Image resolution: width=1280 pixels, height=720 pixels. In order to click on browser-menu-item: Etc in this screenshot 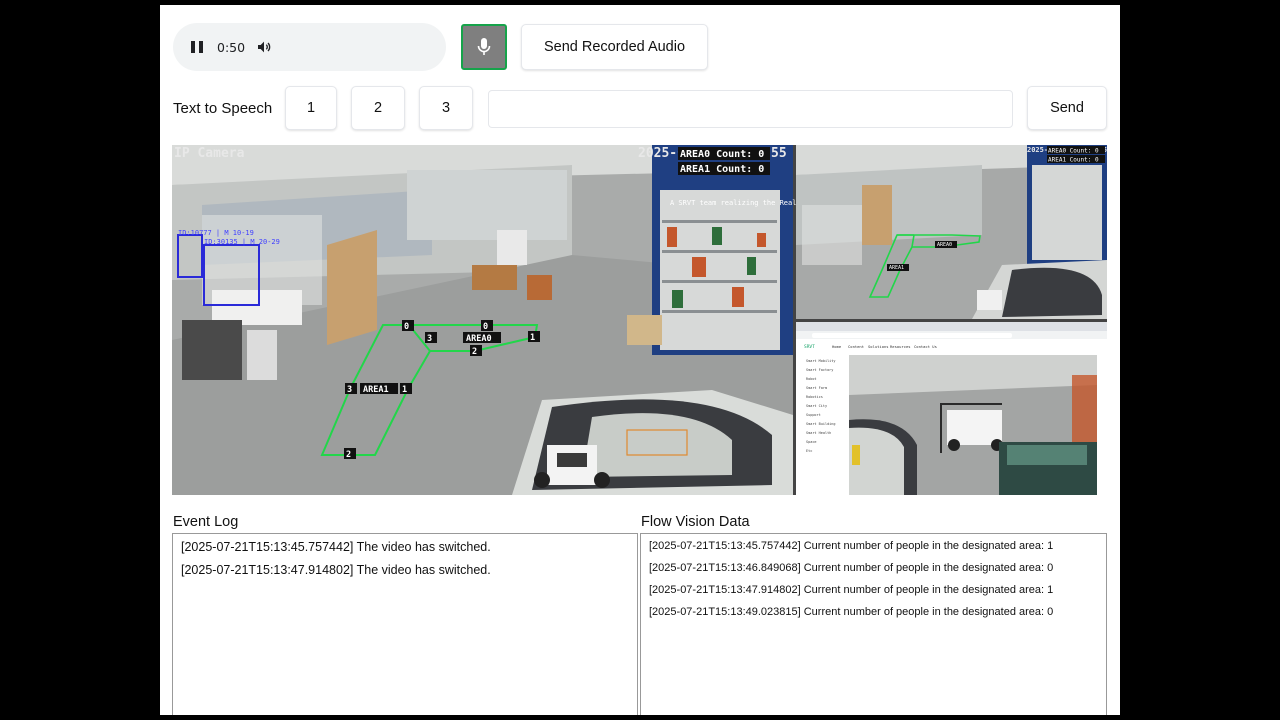, I will do `click(809, 451)`.